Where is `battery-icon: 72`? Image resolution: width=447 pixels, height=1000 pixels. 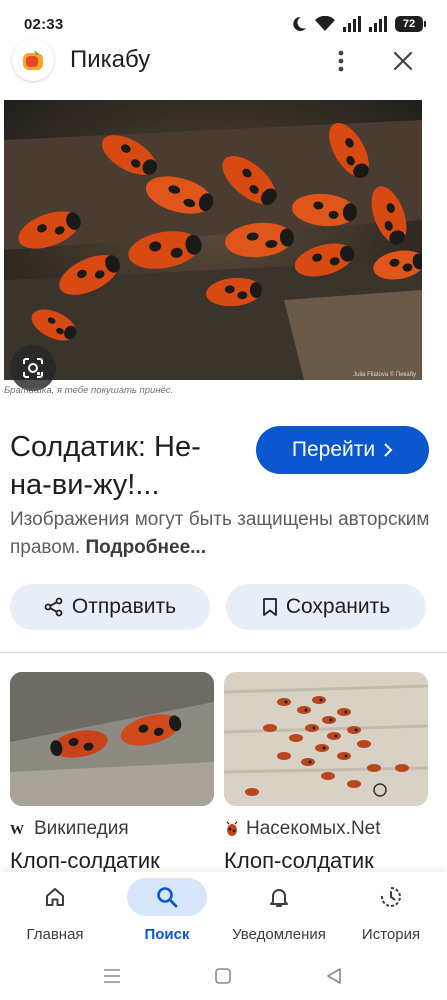 battery-icon: 72 is located at coordinates (410, 24).